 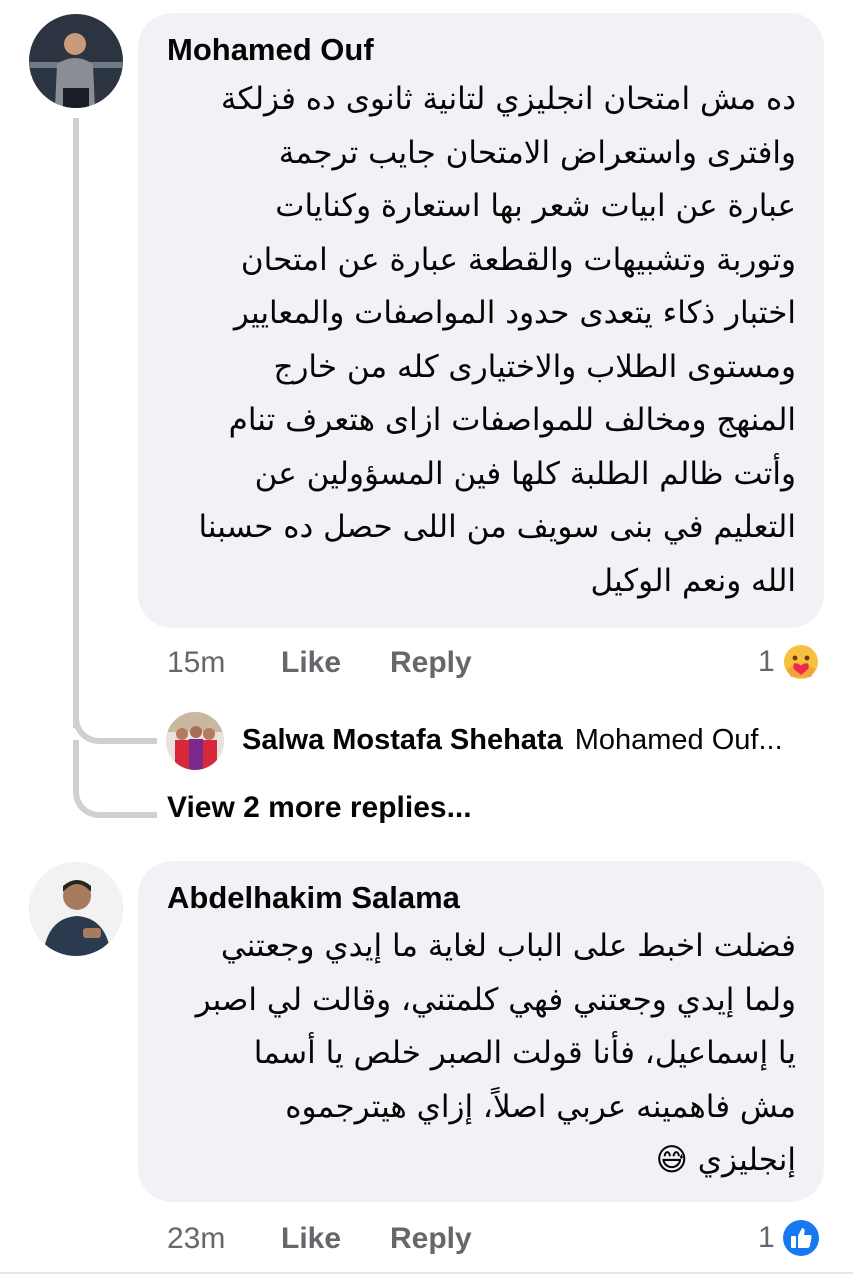 I want to click on bottom-divider, so click(x=426, y=1273).